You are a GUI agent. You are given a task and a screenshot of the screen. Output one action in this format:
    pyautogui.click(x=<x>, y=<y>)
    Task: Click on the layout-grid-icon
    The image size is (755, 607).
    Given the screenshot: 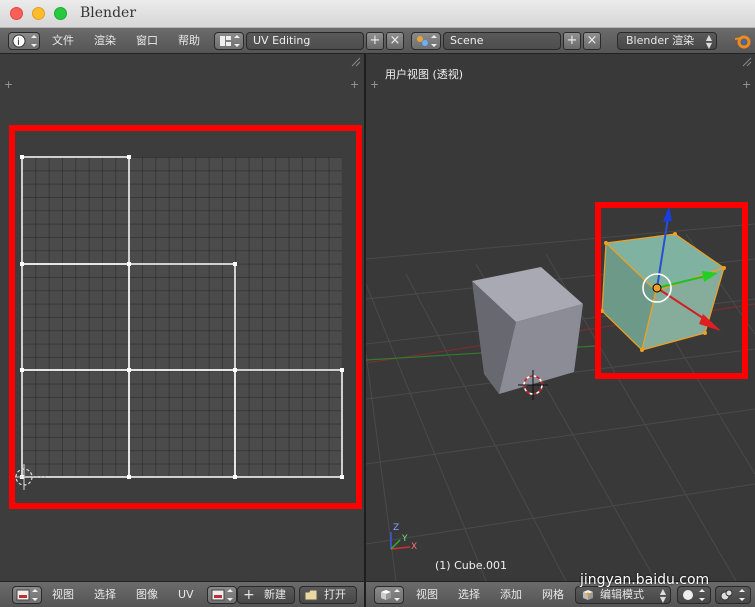 What is the action you would take?
    pyautogui.click(x=230, y=41)
    